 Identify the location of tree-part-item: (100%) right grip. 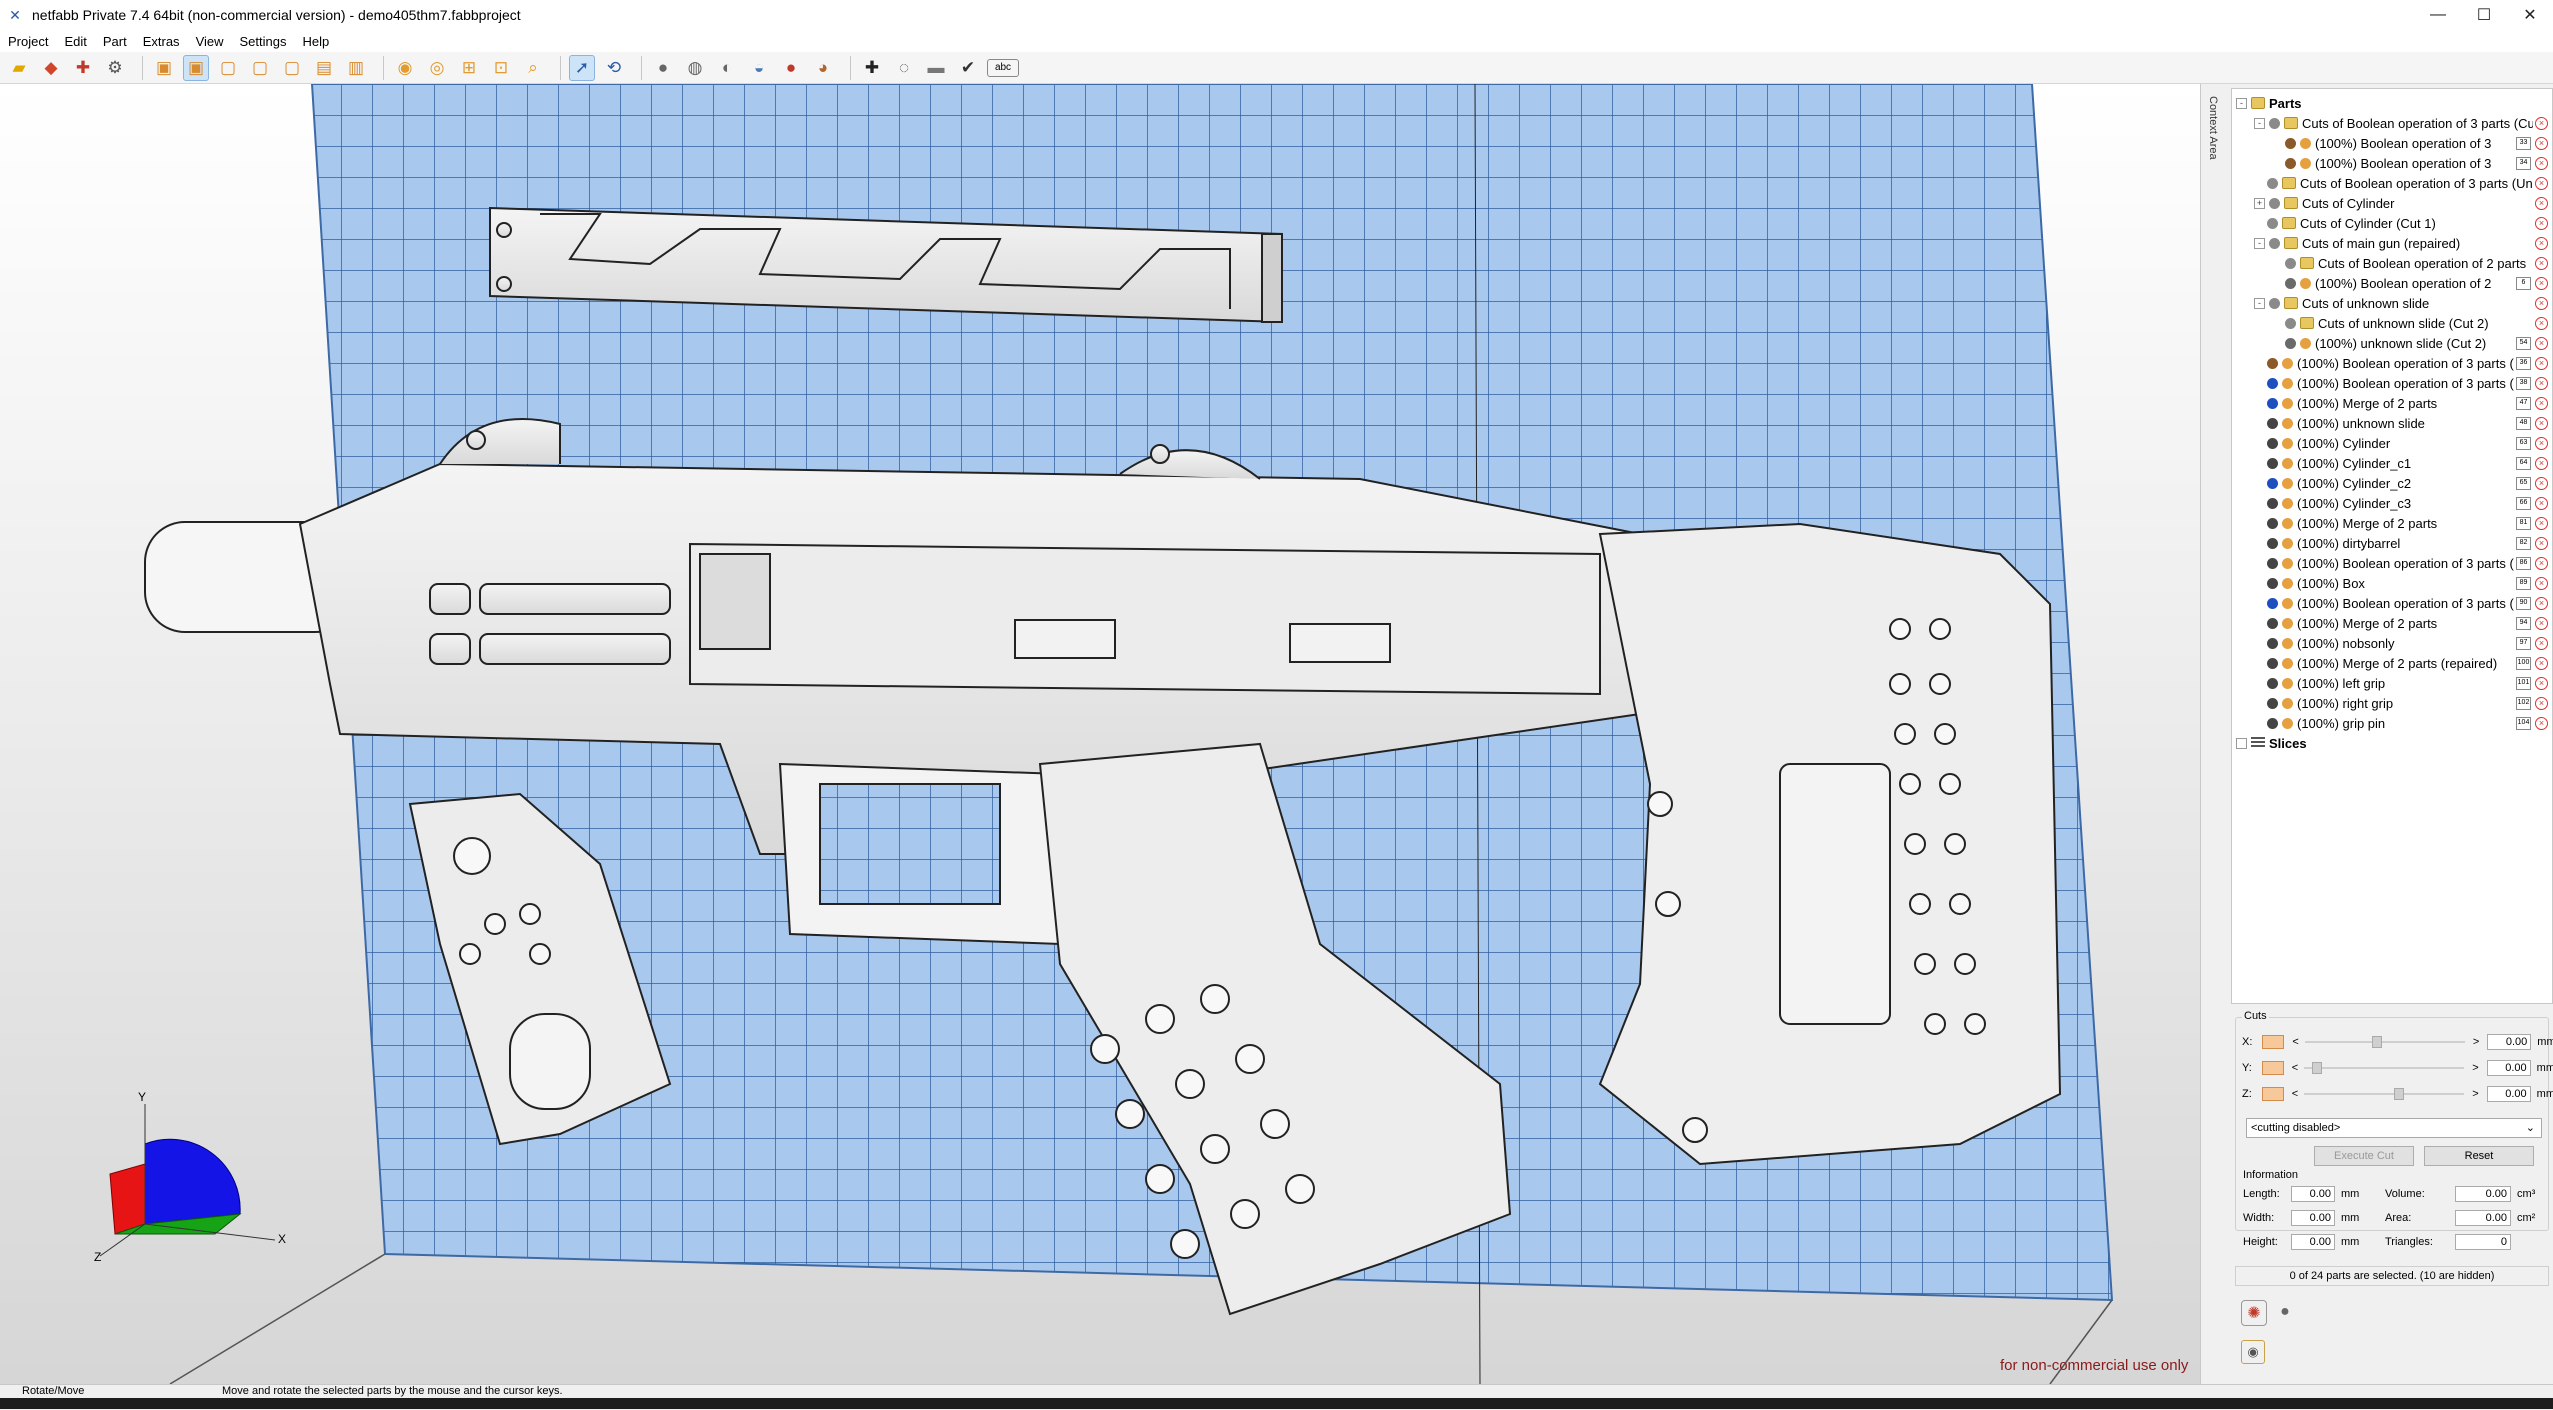
(2403, 703).